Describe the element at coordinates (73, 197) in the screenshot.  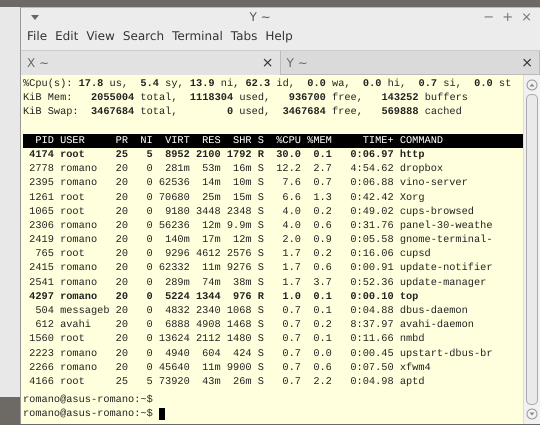
I see `table-cell-text: root` at that location.